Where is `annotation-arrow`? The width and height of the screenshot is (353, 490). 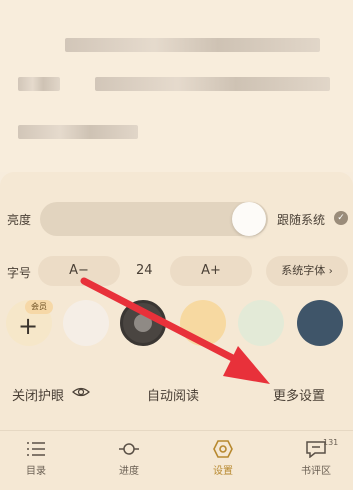 annotation-arrow is located at coordinates (175, 330).